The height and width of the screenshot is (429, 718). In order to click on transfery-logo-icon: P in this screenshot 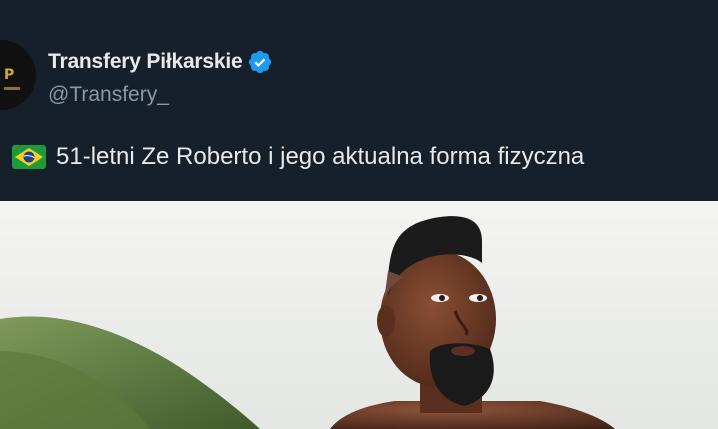, I will do `click(18, 75)`.